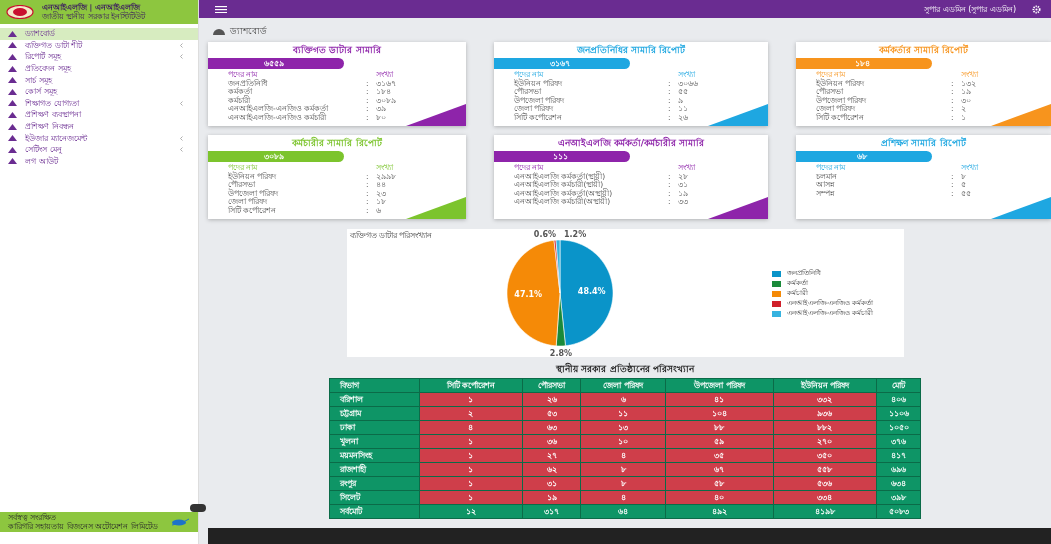  What do you see at coordinates (527, 294) in the screenshot?
I see `slice-label: 47.1%` at bounding box center [527, 294].